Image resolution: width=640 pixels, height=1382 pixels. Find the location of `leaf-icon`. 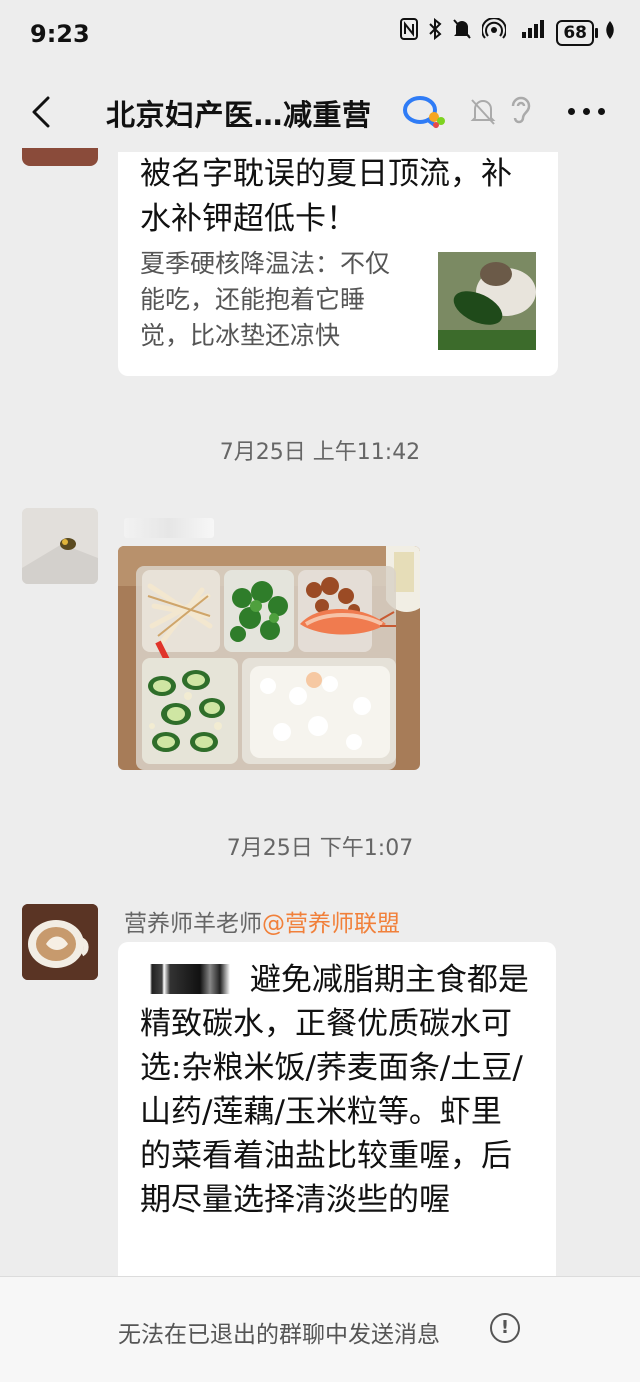

leaf-icon is located at coordinates (610, 33).